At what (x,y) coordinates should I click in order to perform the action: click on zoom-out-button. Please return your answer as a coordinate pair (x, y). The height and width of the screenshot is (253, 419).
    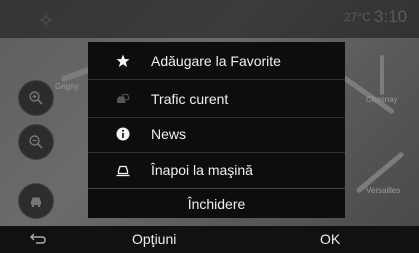
    Looking at the image, I should click on (36, 142).